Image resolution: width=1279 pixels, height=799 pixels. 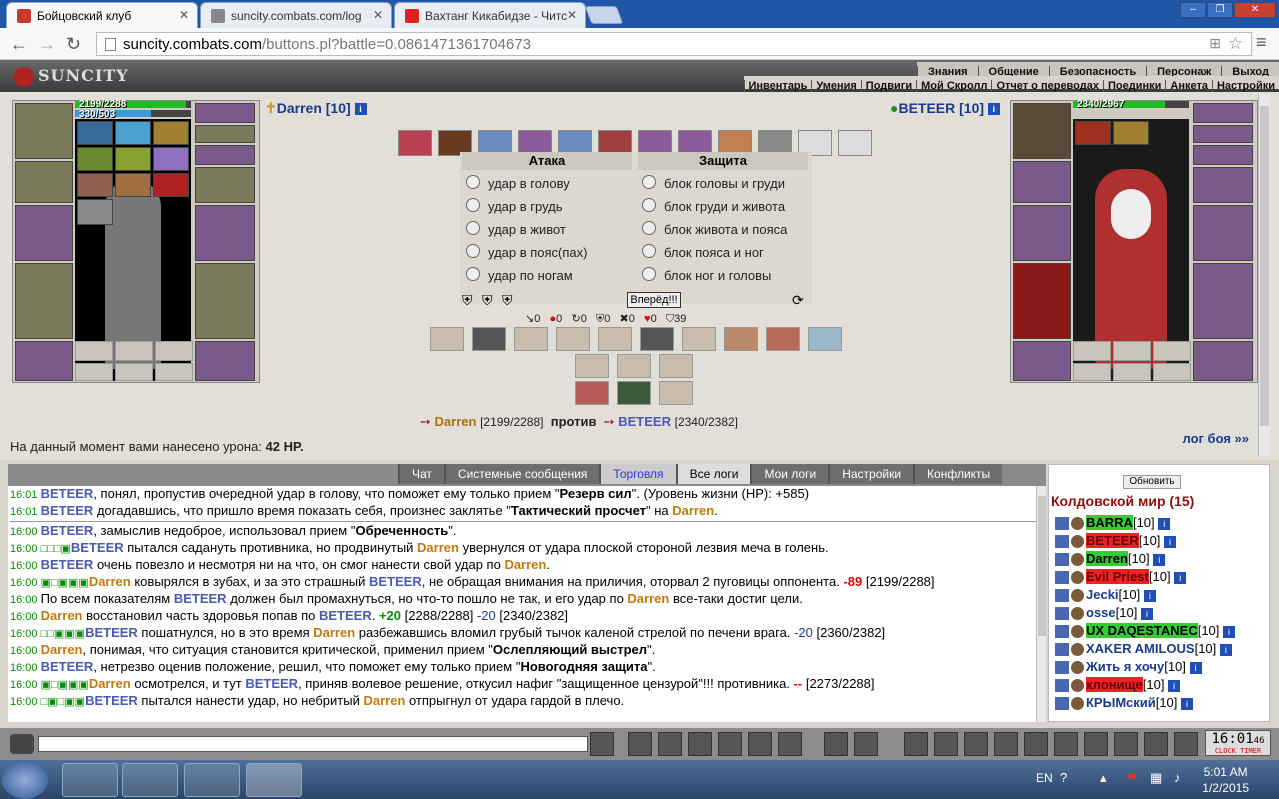 I want to click on flag-icon: ⚑, so click(x=1132, y=778).